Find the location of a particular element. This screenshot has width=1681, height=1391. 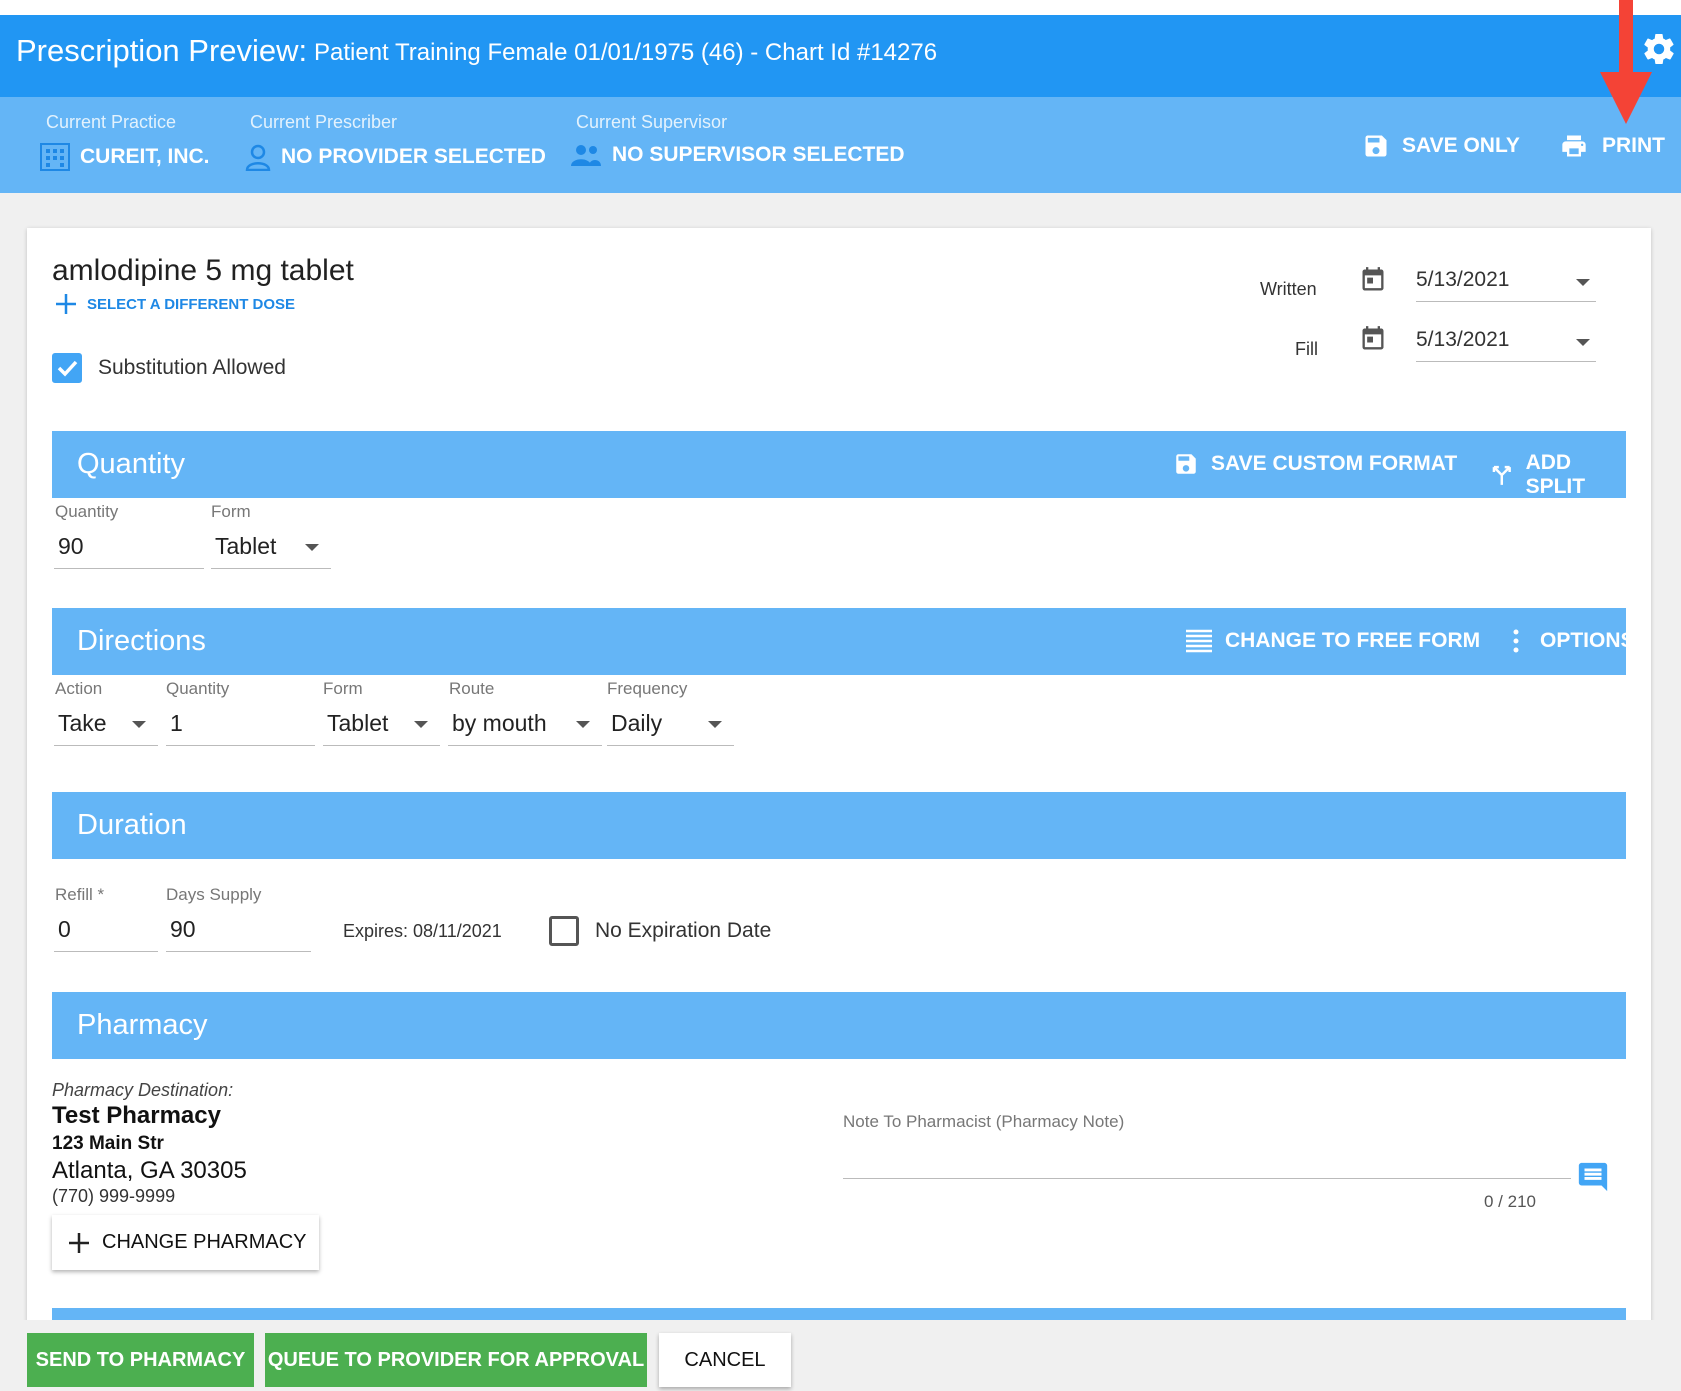

refill-input: 0 is located at coordinates (106, 930).